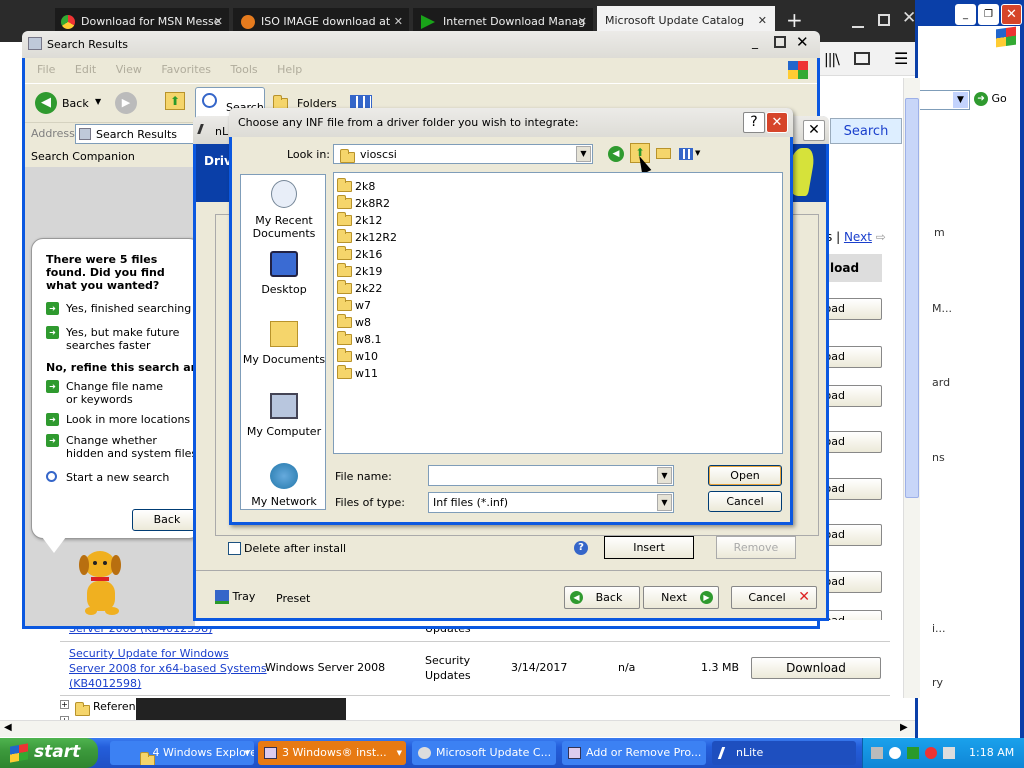  What do you see at coordinates (602, 597) in the screenshot?
I see `back-button: ◀ Back` at bounding box center [602, 597].